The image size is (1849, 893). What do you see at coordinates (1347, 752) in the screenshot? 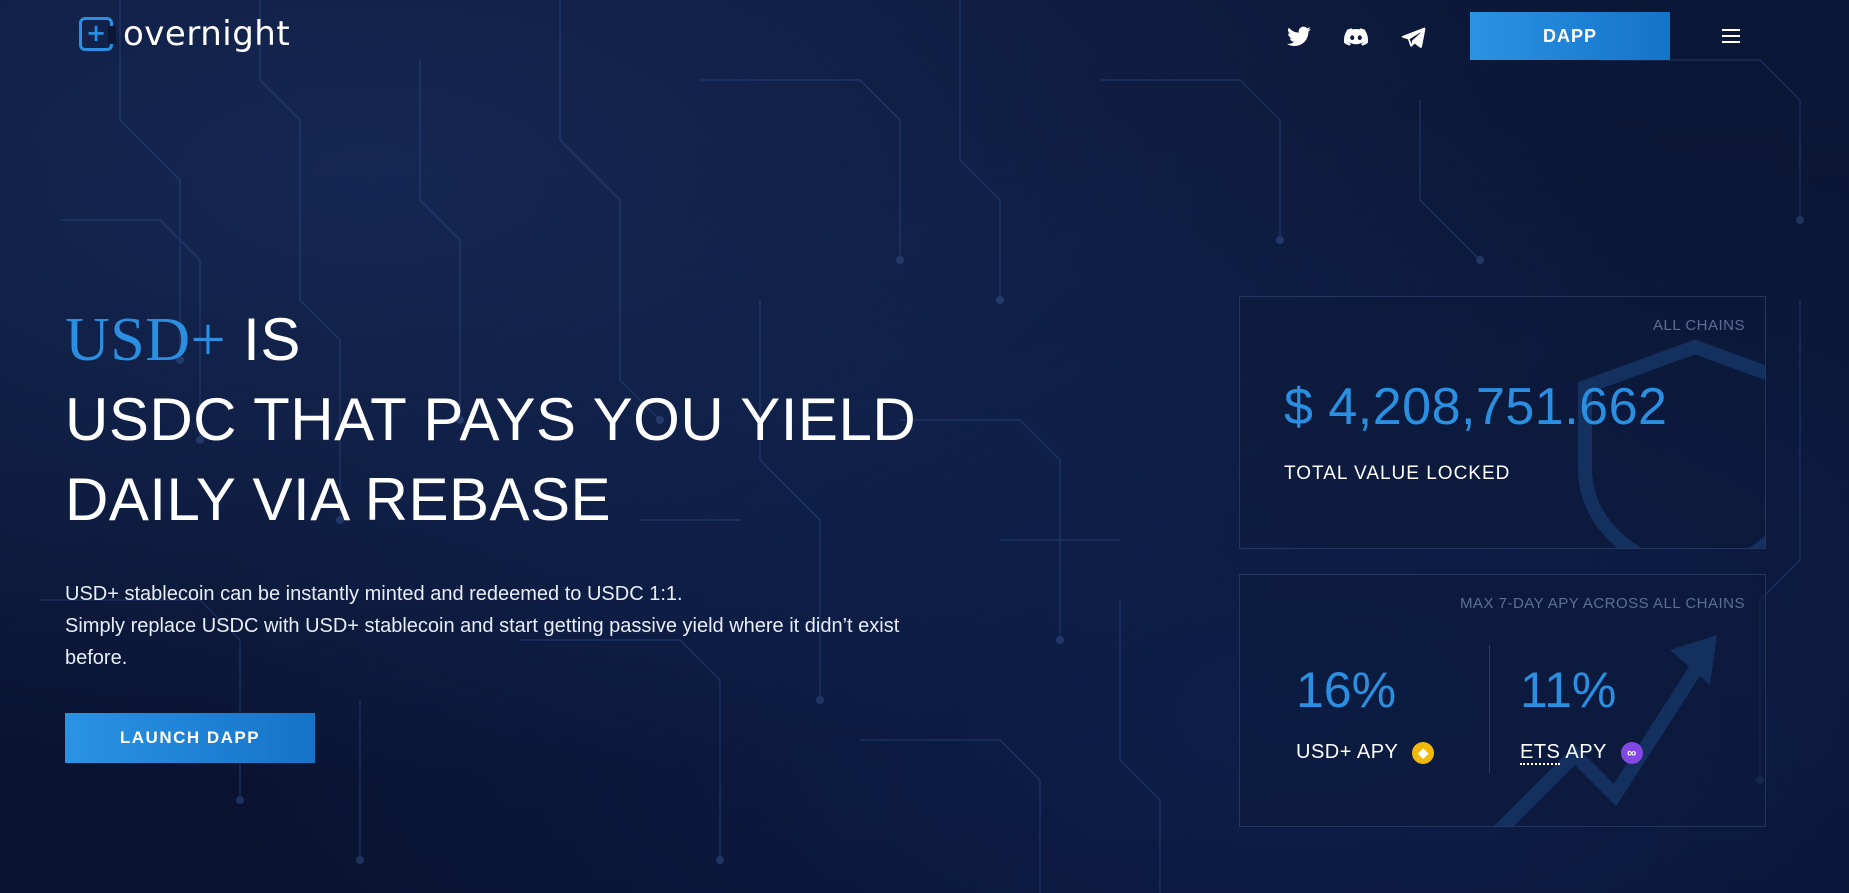
I see `usd-plus-apy-label-text: USD+ APY` at bounding box center [1347, 752].